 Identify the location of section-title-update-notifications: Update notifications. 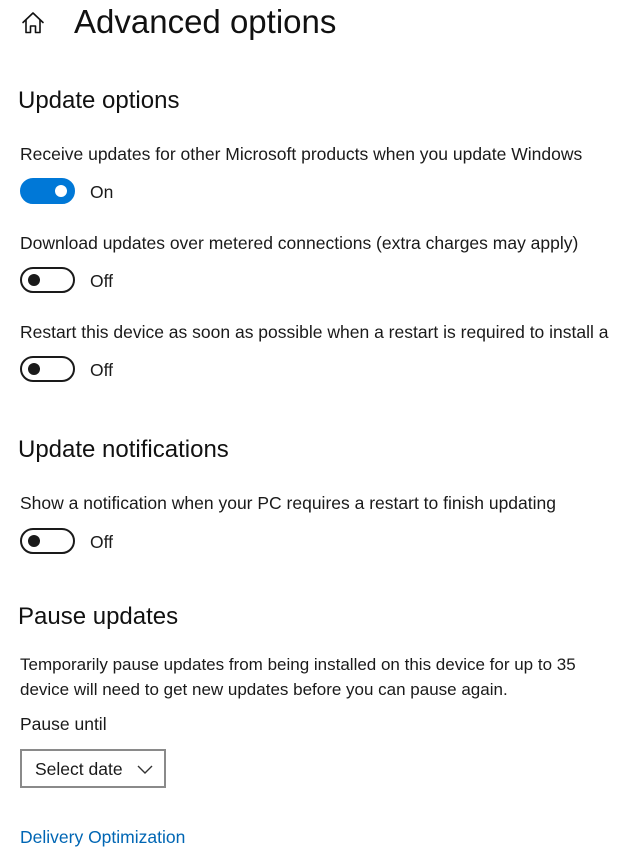
(123, 449).